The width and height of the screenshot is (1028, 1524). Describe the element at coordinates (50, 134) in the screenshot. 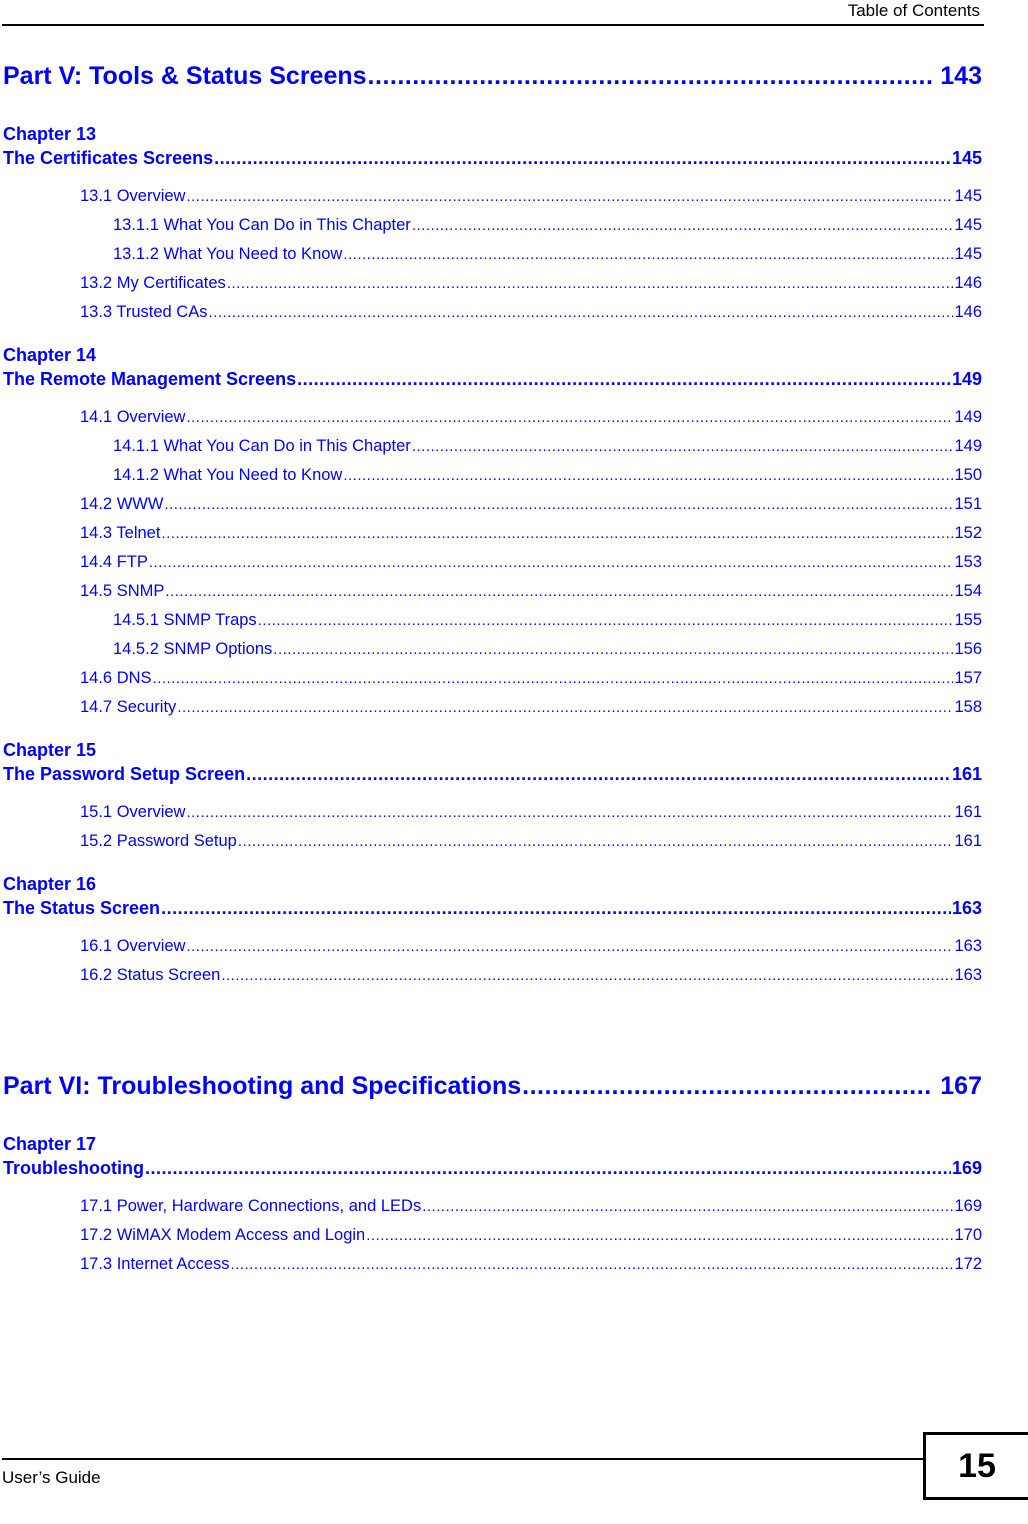

I see `chapter-number: Chapter 13` at that location.